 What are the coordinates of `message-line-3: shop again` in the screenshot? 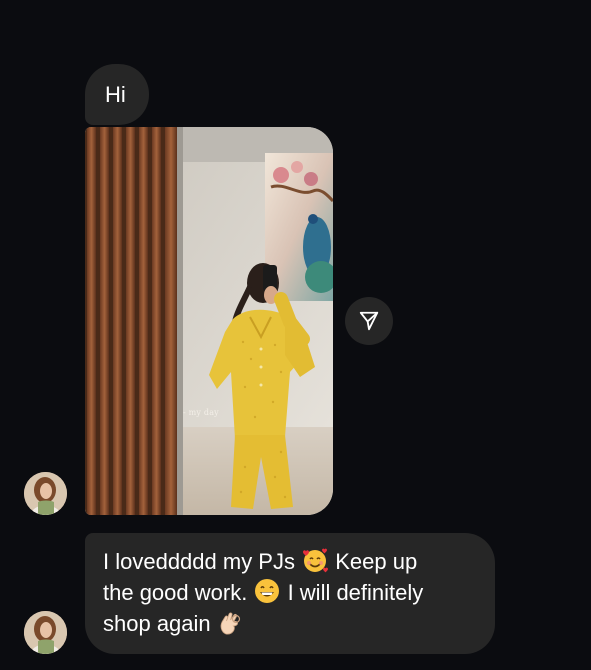 It's located at (292, 623).